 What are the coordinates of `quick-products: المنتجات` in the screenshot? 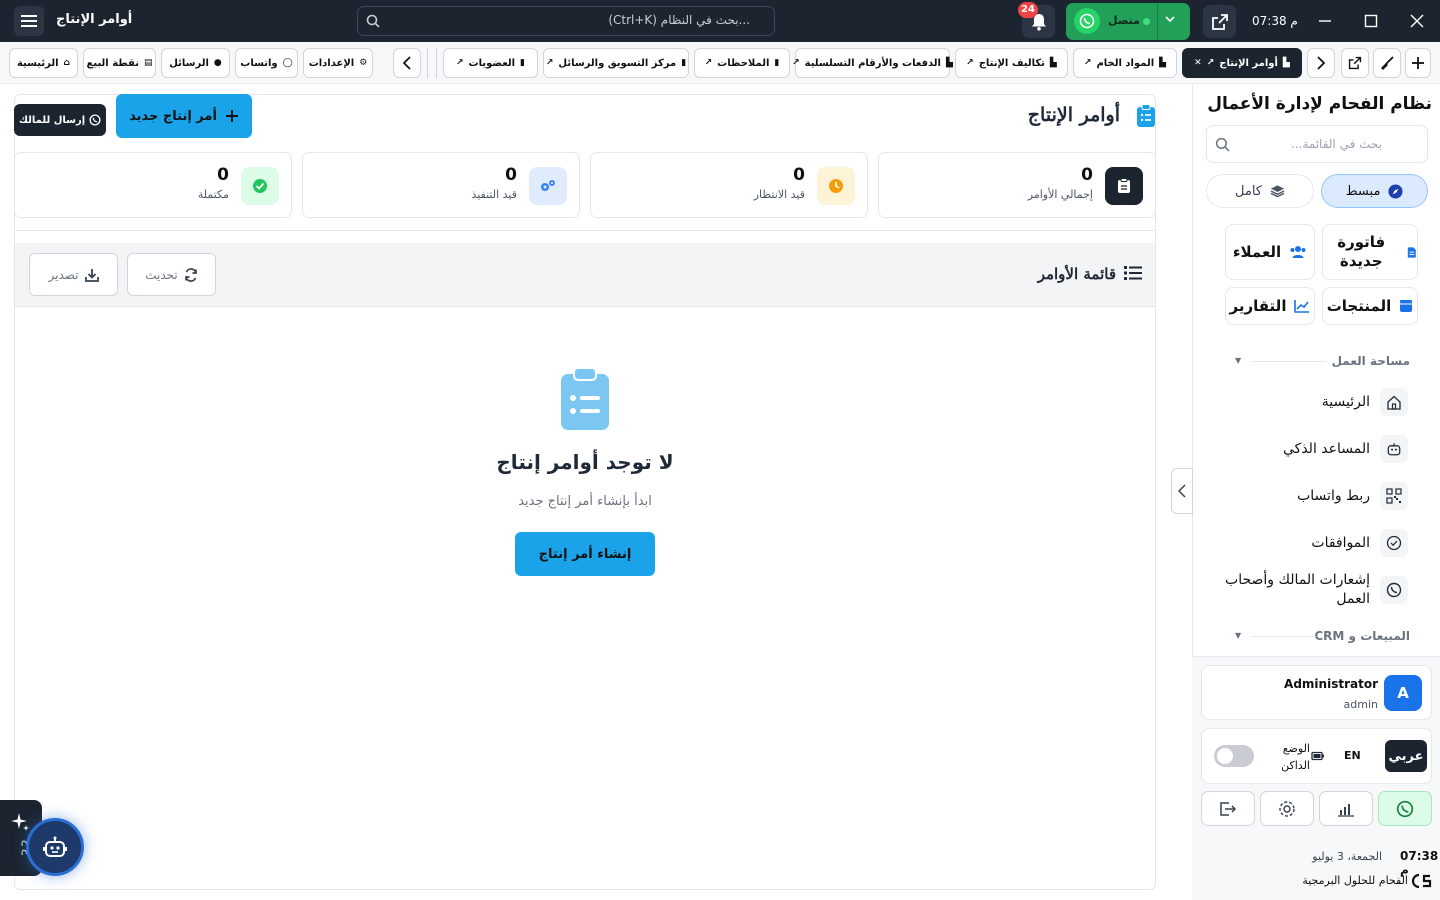 It's located at (1370, 306).